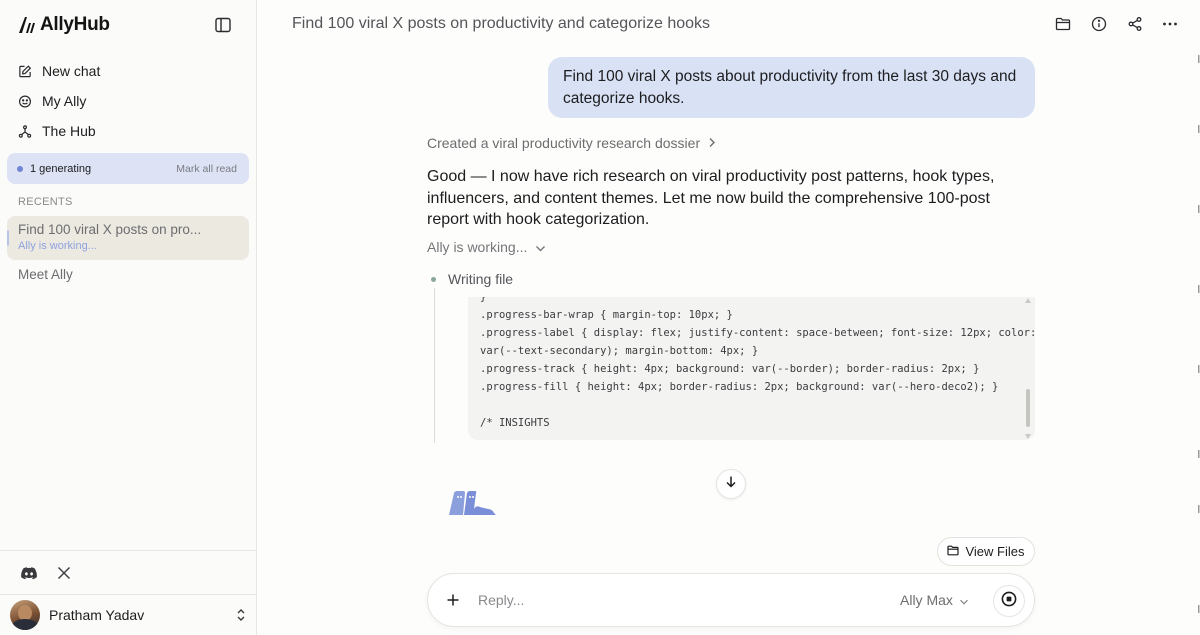  Describe the element at coordinates (69, 131) in the screenshot. I see `sidebar-item-label: The Hub` at that location.